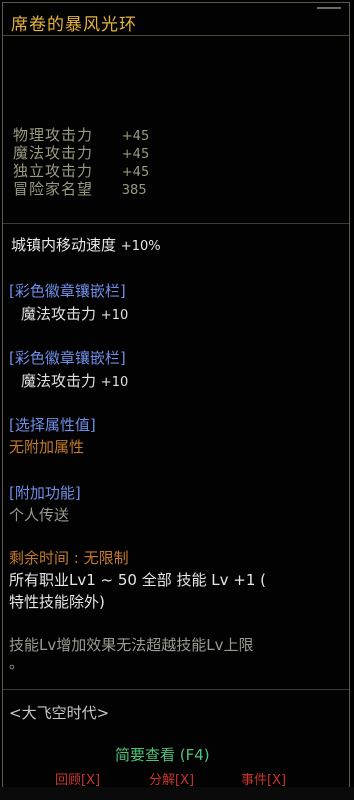 The height and width of the screenshot is (800, 354). I want to click on event-button: 事件[X], so click(263, 778).